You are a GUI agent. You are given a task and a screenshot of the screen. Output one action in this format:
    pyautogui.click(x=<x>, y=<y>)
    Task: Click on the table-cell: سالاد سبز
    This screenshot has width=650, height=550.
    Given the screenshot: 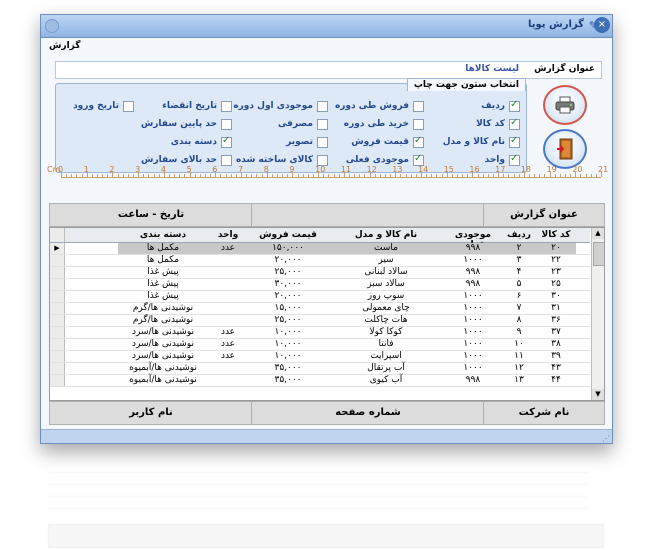 What is the action you would take?
    pyautogui.click(x=386, y=284)
    